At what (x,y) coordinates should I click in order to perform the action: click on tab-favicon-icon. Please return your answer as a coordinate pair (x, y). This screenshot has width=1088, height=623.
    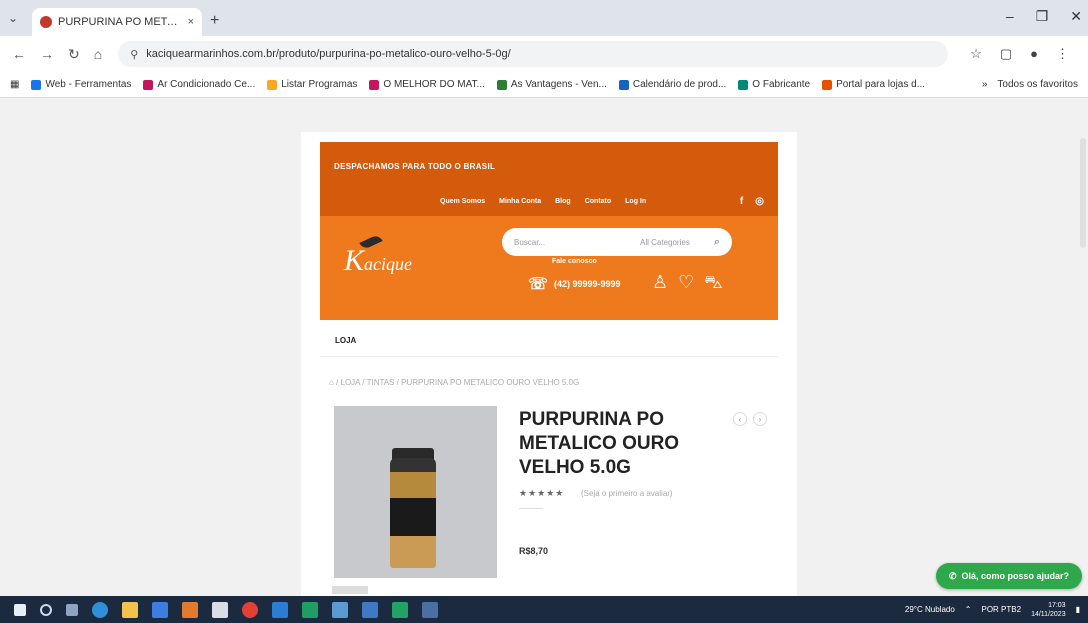
    Looking at the image, I should click on (46, 22).